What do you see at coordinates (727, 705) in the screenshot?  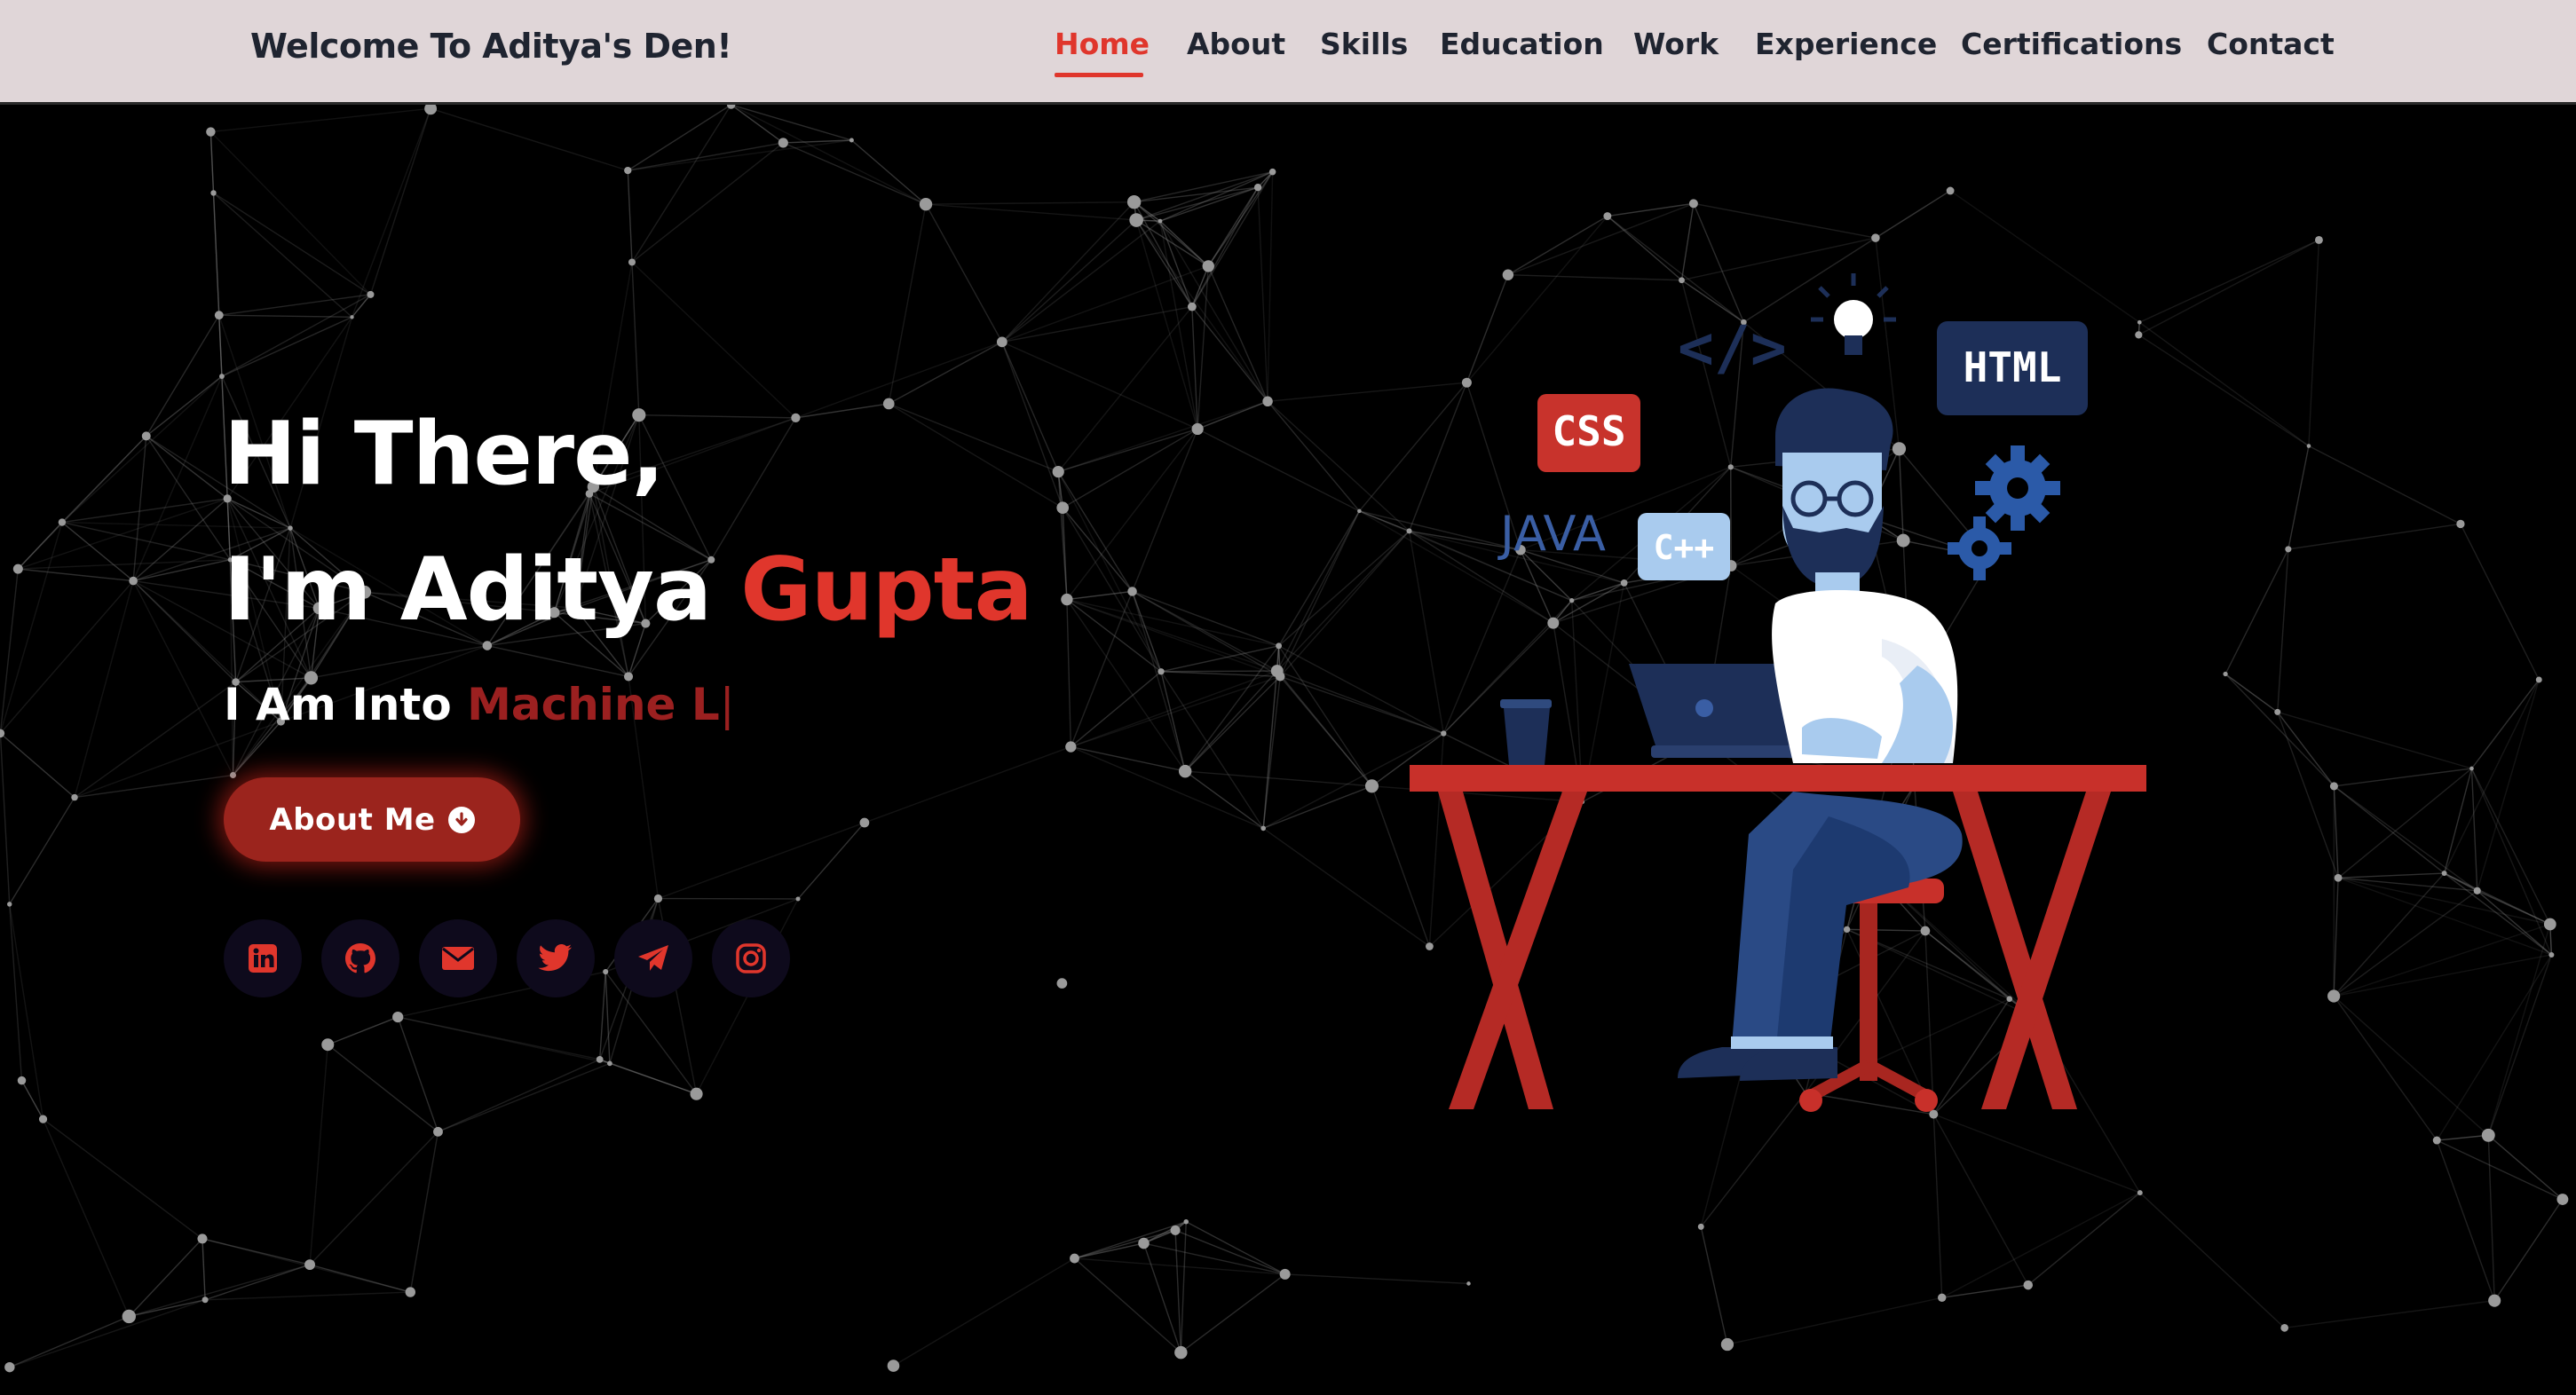 I see `typing-cursor: |` at bounding box center [727, 705].